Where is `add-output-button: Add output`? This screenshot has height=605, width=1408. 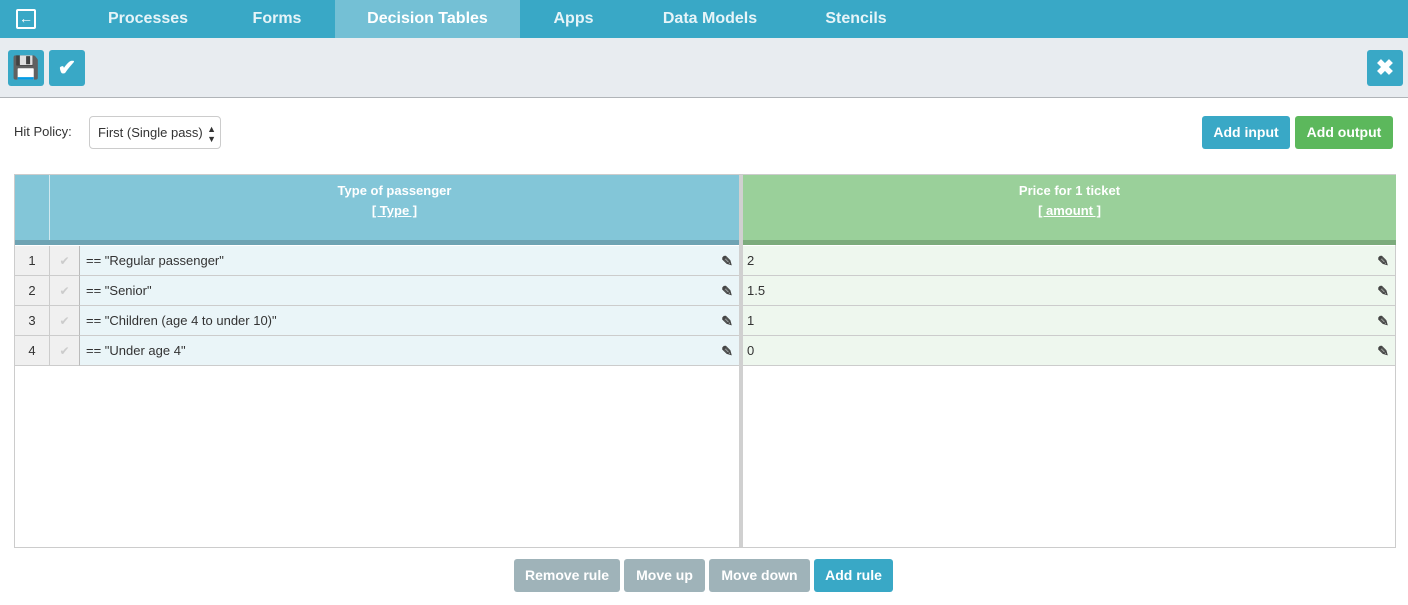 add-output-button: Add output is located at coordinates (1344, 132).